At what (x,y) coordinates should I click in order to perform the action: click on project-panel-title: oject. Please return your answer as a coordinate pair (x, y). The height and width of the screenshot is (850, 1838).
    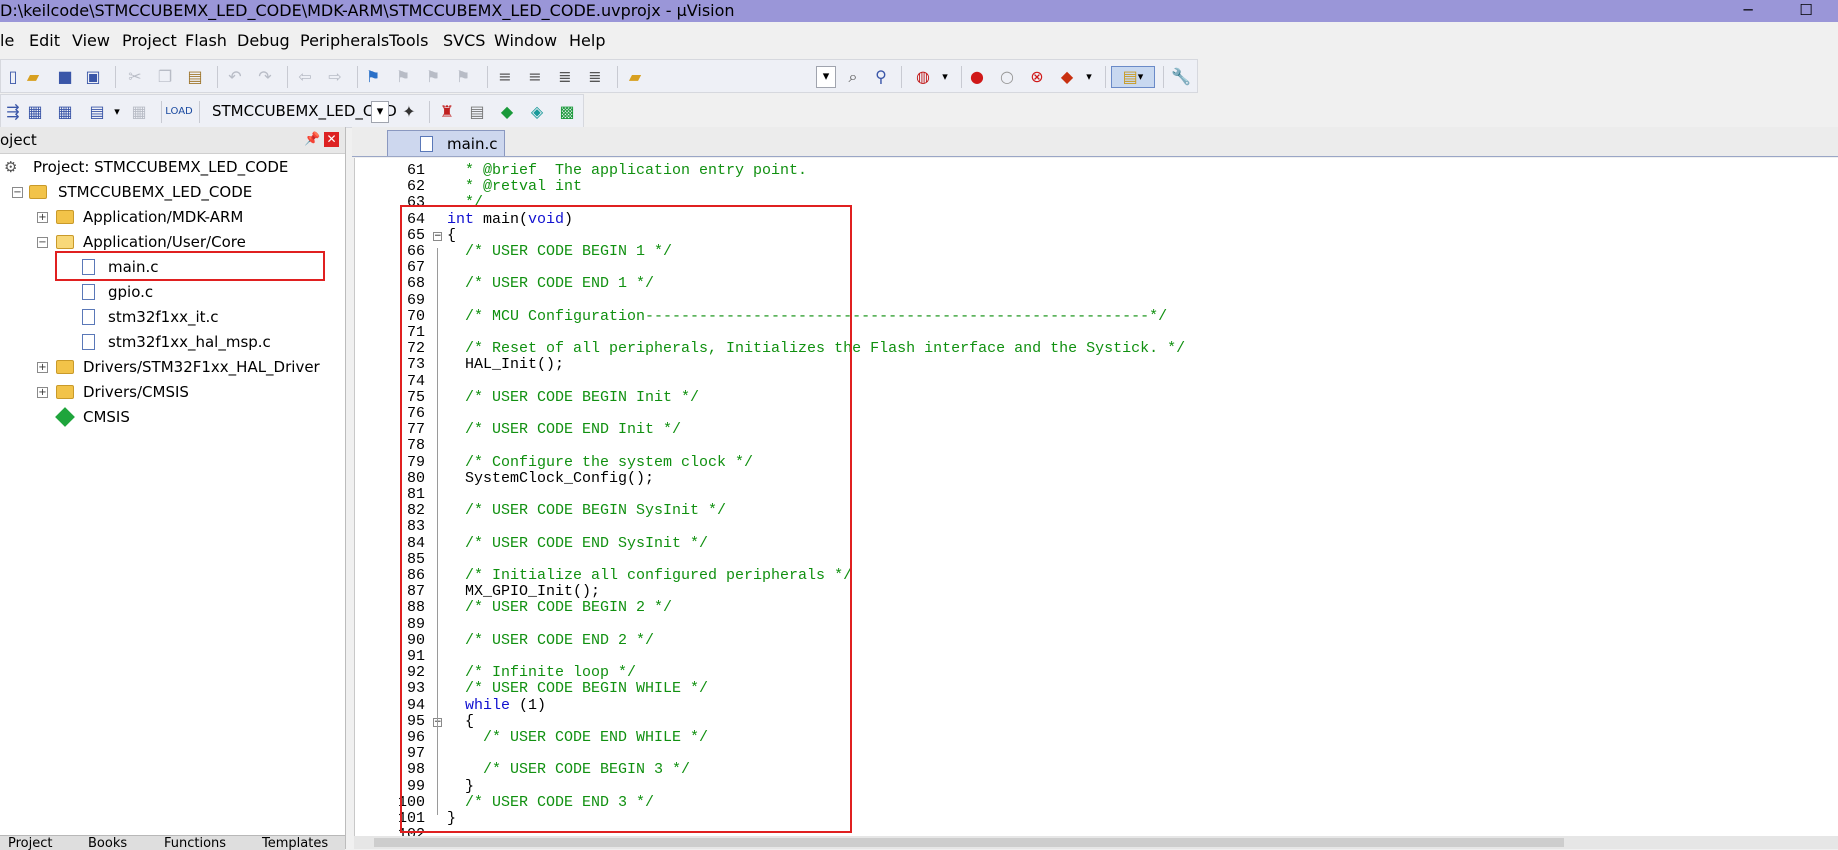
    Looking at the image, I should click on (18, 140).